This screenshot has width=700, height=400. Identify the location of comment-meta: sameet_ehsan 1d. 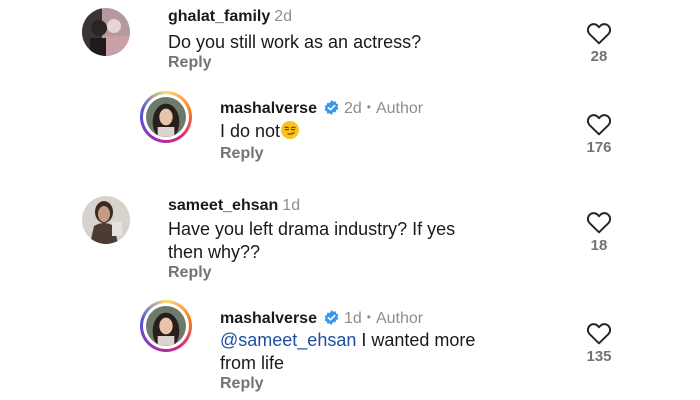
(234, 206).